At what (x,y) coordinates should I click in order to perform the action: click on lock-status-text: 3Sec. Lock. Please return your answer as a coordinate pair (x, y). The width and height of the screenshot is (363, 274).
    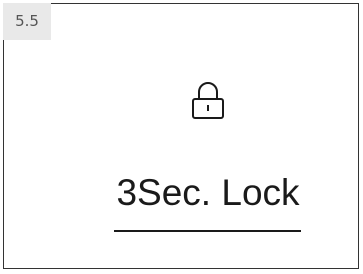
    Looking at the image, I should click on (208, 192).